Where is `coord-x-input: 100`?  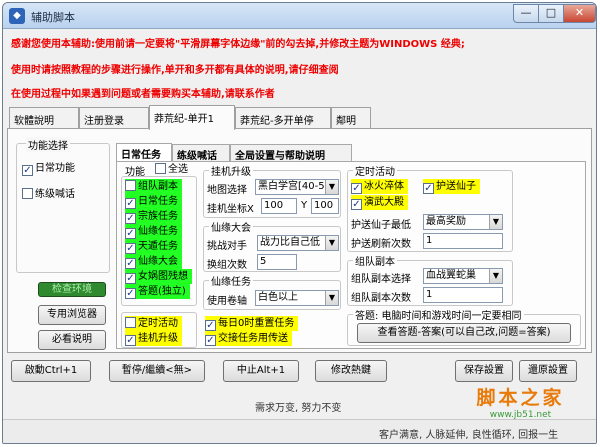 coord-x-input: 100 is located at coordinates (279, 206).